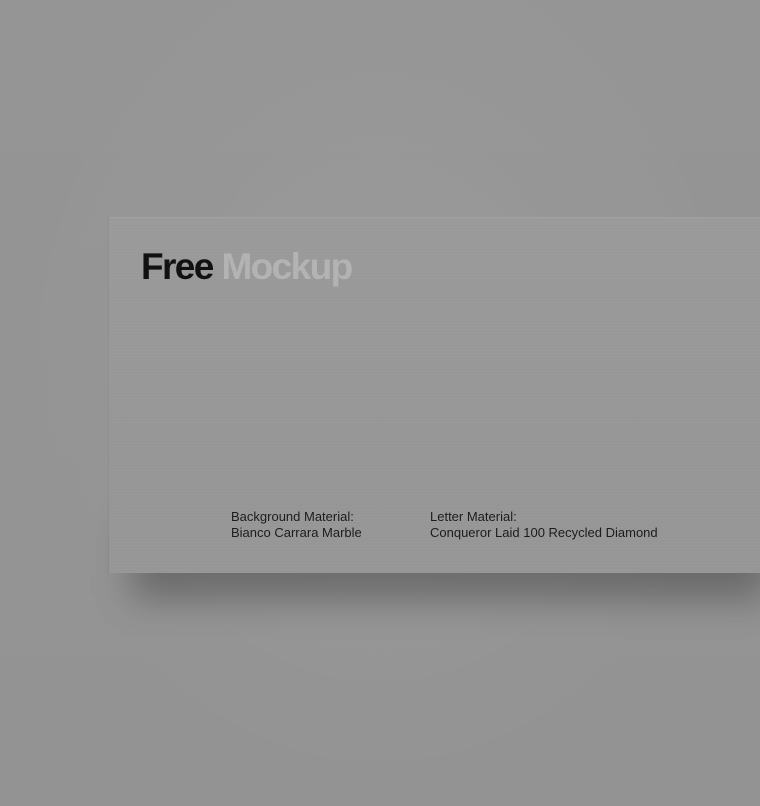  Describe the element at coordinates (544, 532) in the screenshot. I see `letter-material-value: Conqueror Laid 100 Recycled Diamond` at that location.